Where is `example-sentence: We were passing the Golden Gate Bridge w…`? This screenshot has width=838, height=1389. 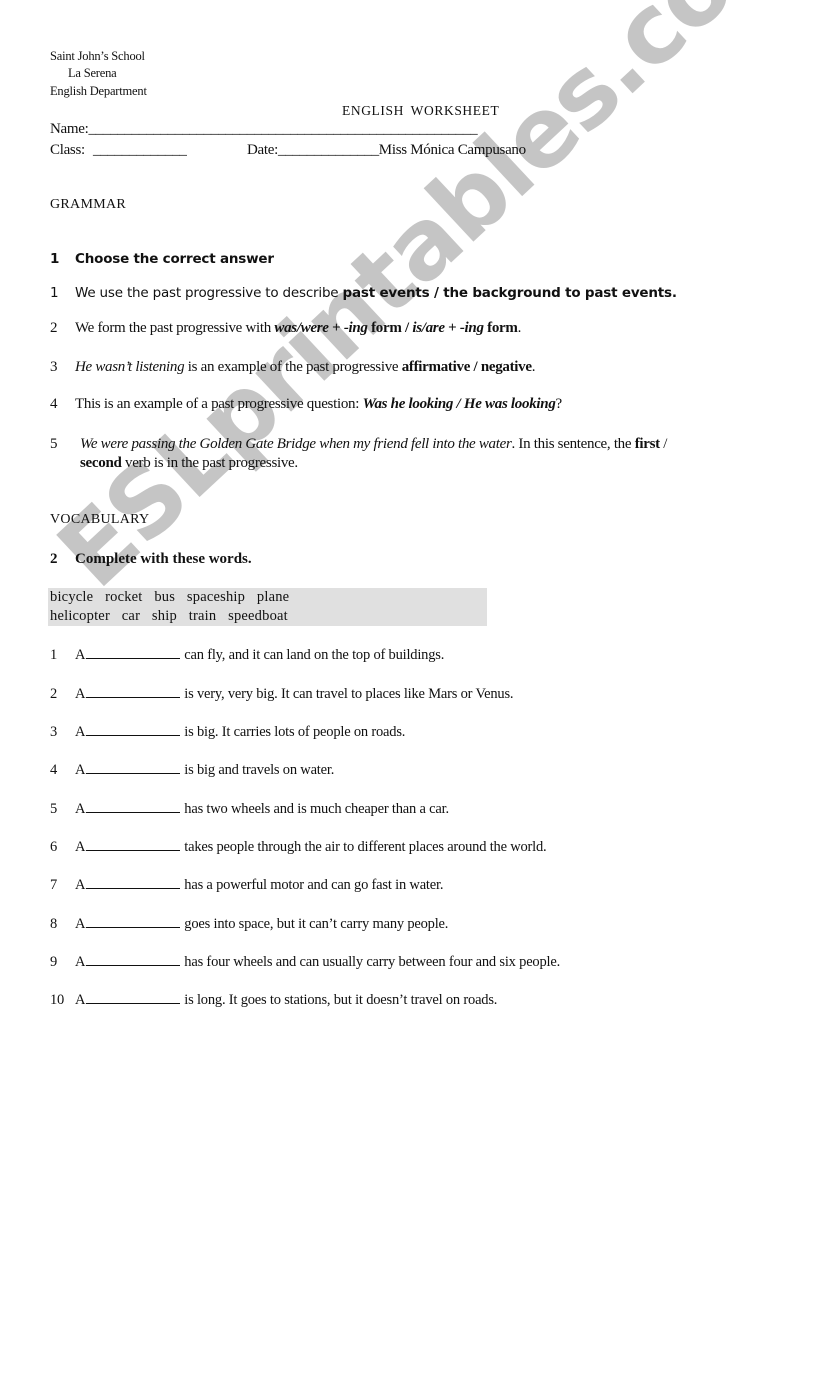 example-sentence: We were passing the Golden Gate Bridge w… is located at coordinates (296, 444).